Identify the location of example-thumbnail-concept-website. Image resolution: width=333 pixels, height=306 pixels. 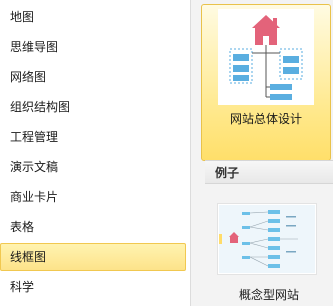
(267, 239).